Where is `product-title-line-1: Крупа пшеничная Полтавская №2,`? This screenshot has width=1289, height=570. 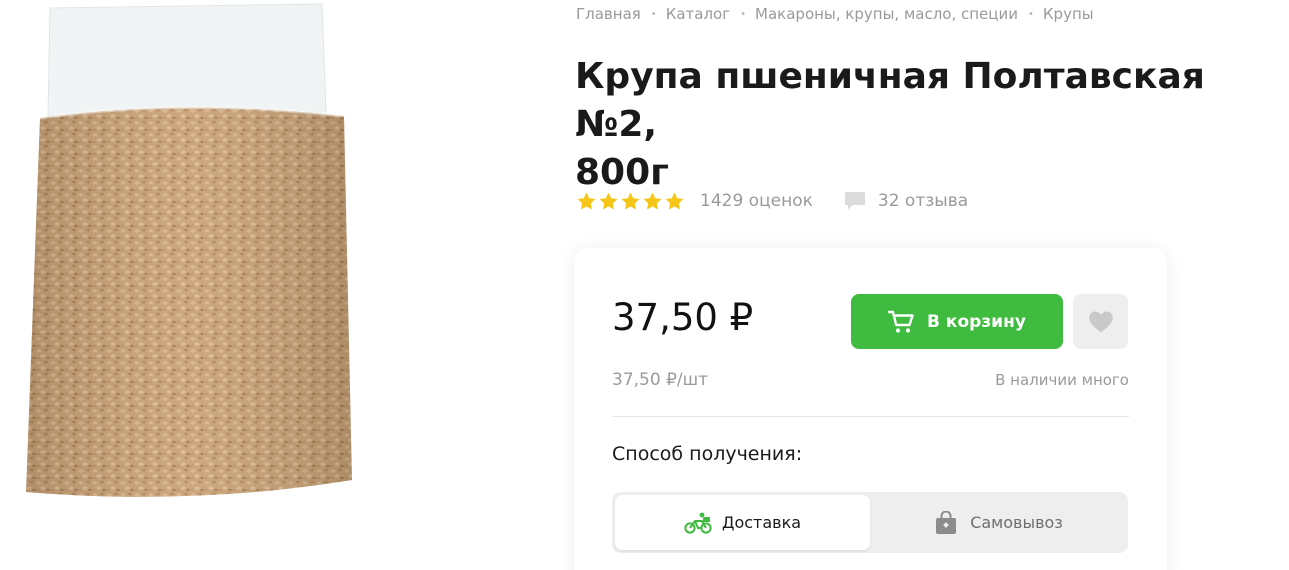
product-title-line-1: Крупа пшеничная Полтавская №2, is located at coordinates (890, 100).